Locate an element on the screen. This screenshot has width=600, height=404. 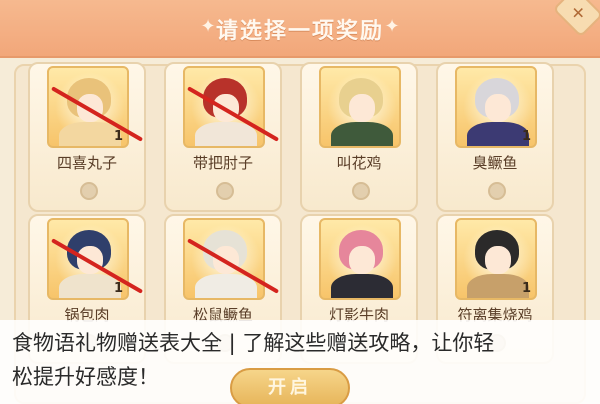
reward-name: 臭鳜鱼 is located at coordinates (495, 163).